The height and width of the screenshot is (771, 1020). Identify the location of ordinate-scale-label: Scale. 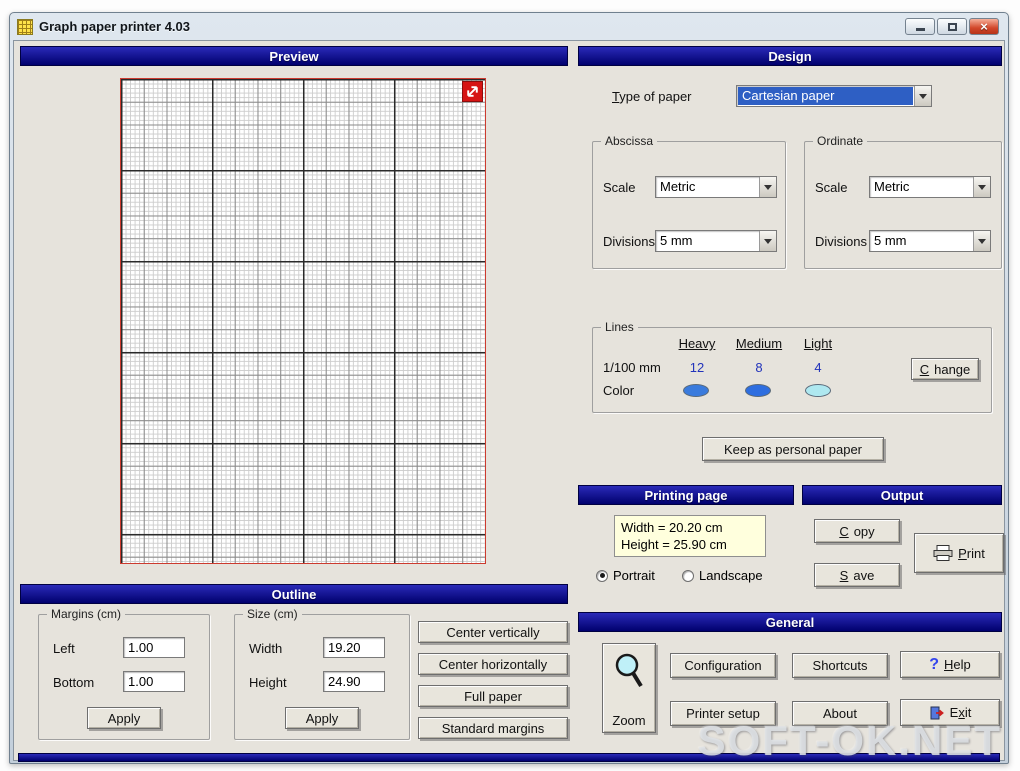
(831, 187).